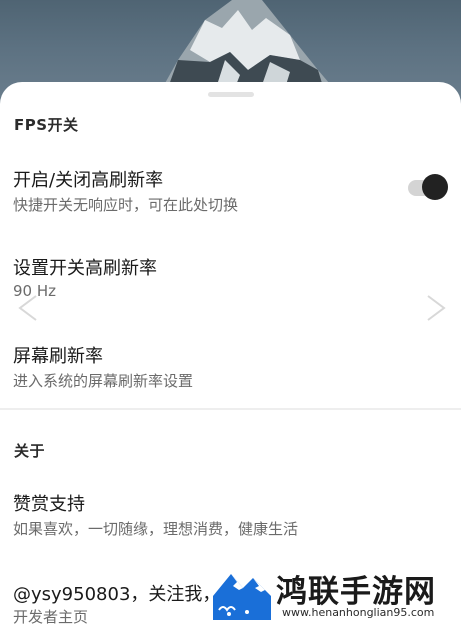 This screenshot has width=461, height=626. What do you see at coordinates (231, 94) in the screenshot?
I see `sheet-drag-handle` at bounding box center [231, 94].